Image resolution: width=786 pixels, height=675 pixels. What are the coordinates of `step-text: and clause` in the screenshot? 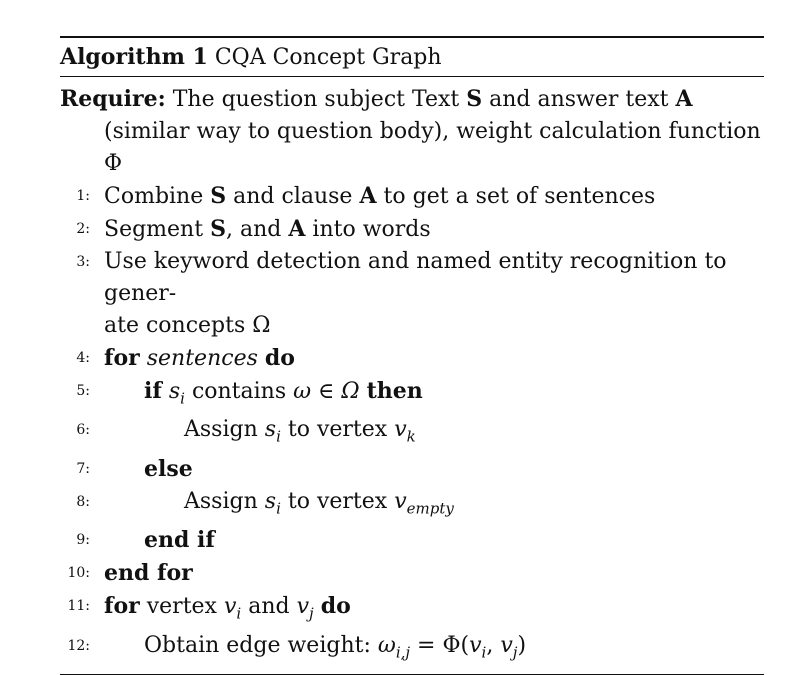 It's located at (293, 196).